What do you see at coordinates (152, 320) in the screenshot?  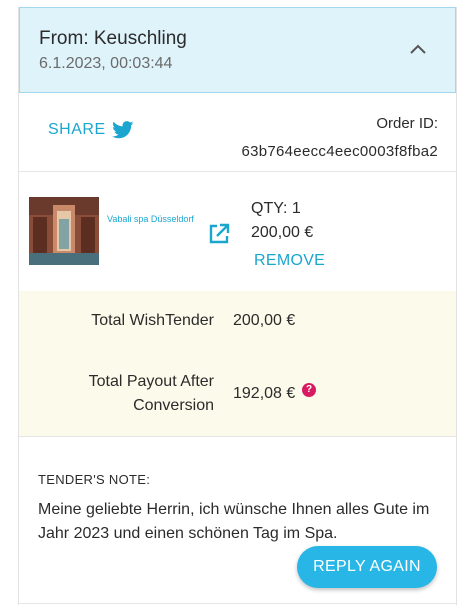 I see `total-wishtender-label: Total WishTender` at bounding box center [152, 320].